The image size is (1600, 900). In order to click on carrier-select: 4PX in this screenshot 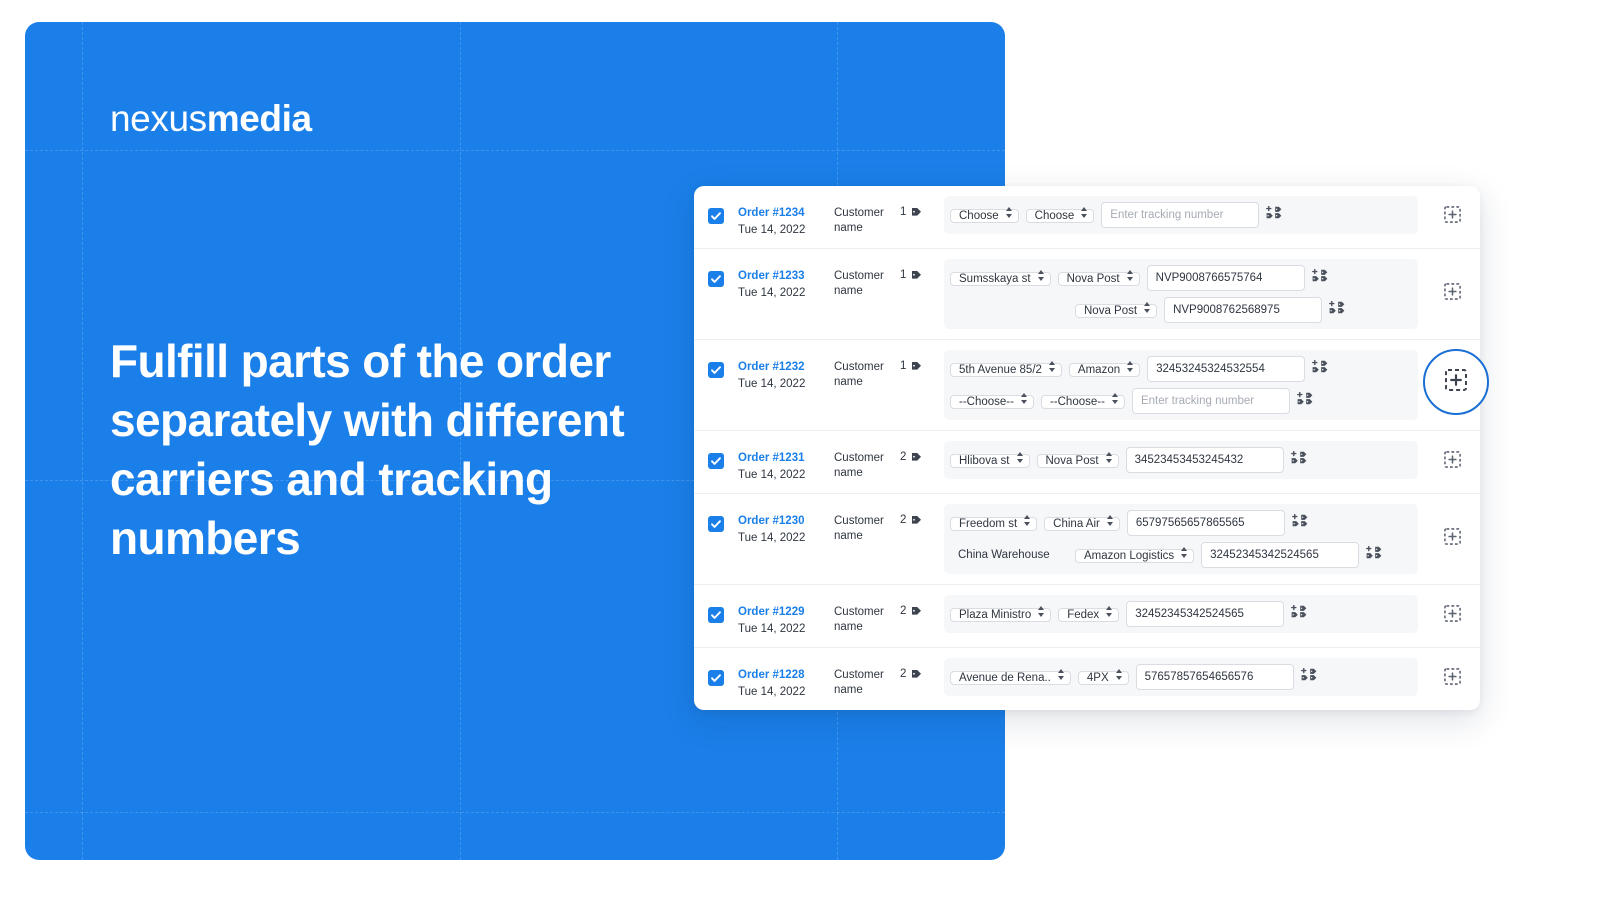, I will do `click(1103, 678)`.